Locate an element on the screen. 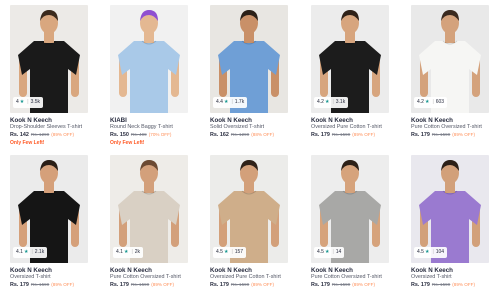 The width and height of the screenshot is (500, 295). rating-count: 2k is located at coordinates (137, 252).